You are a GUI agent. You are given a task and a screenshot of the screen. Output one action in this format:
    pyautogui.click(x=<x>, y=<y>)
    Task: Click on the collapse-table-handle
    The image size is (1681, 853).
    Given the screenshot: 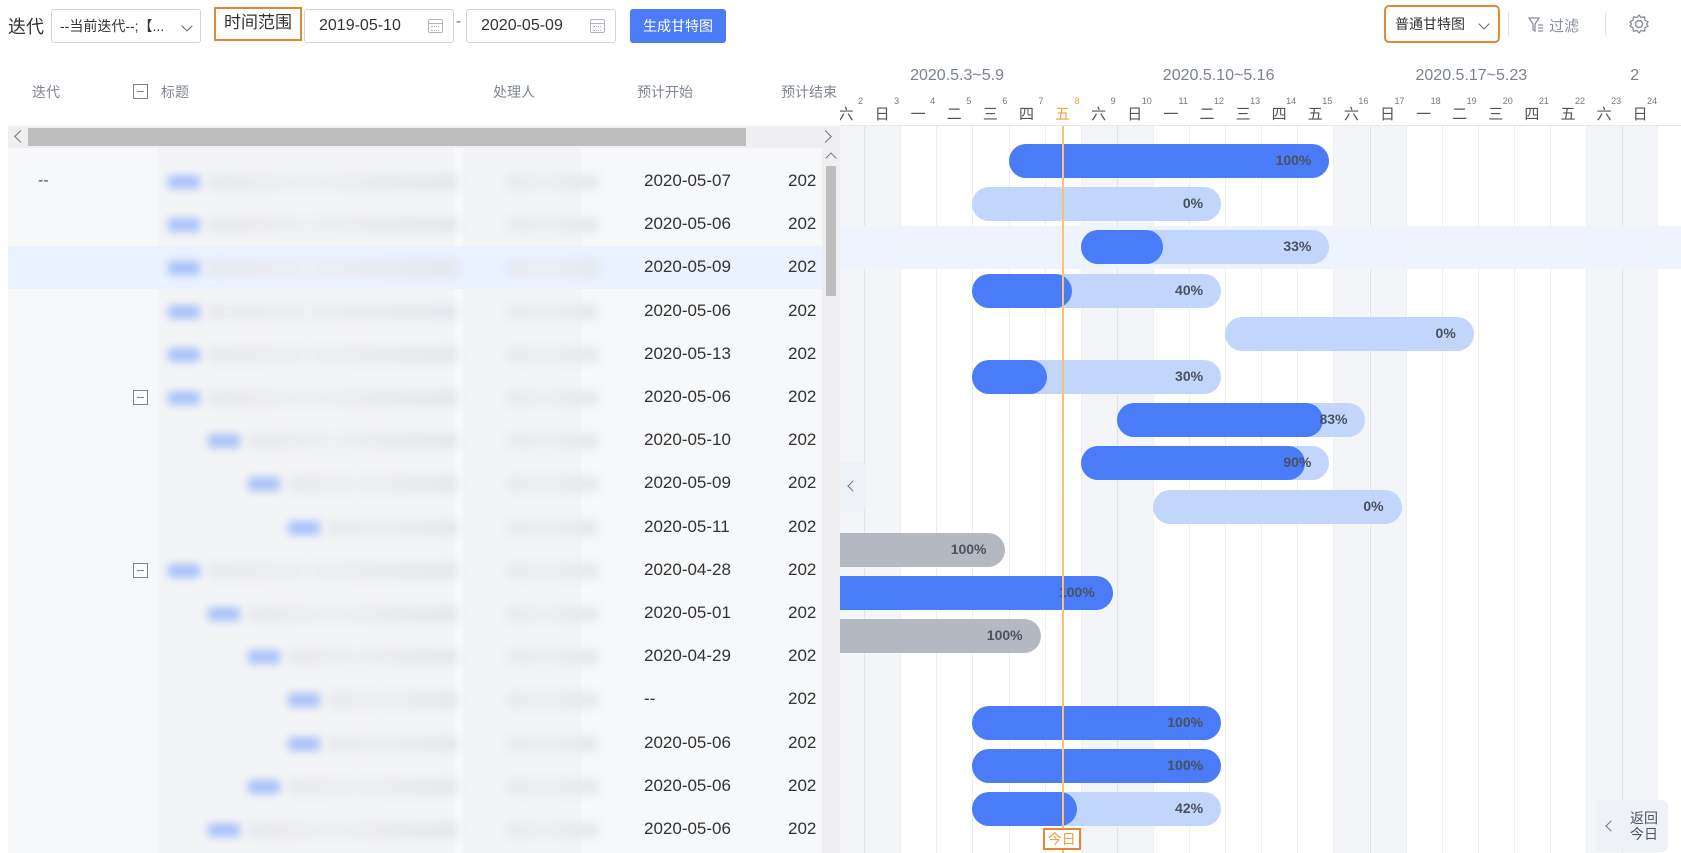 What is the action you would take?
    pyautogui.click(x=853, y=487)
    